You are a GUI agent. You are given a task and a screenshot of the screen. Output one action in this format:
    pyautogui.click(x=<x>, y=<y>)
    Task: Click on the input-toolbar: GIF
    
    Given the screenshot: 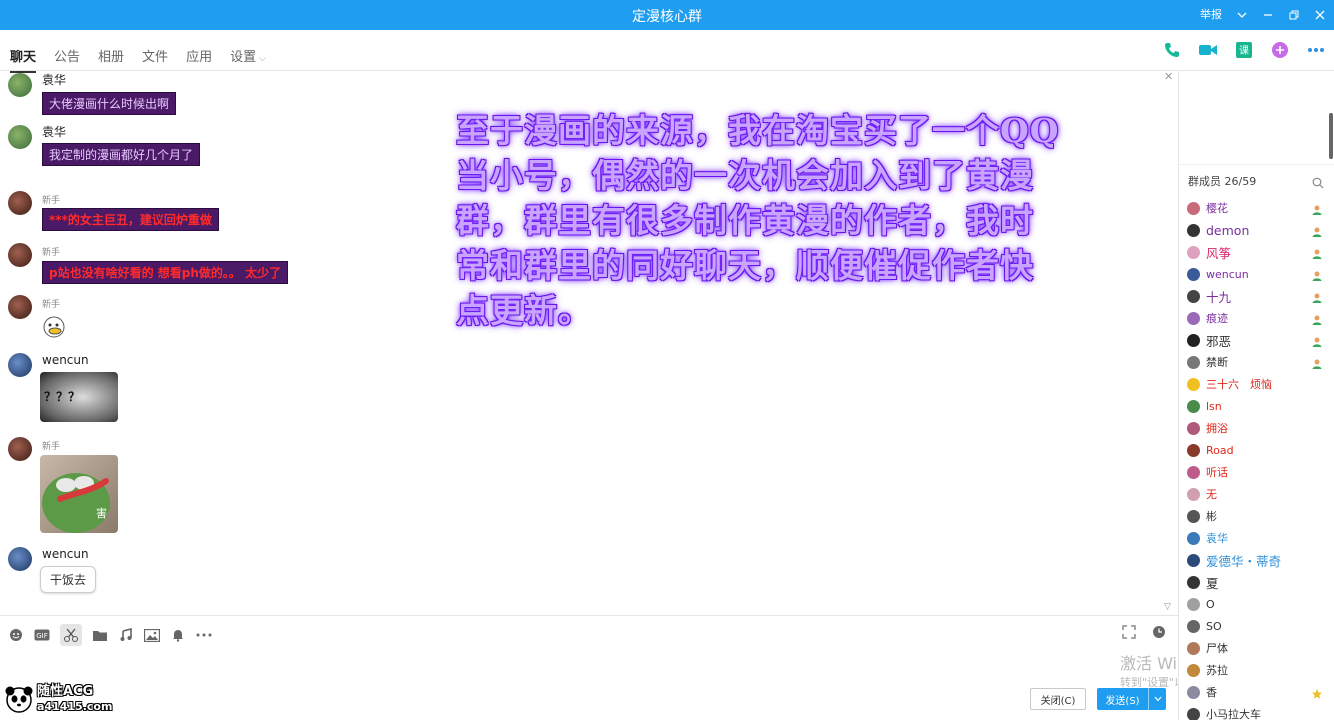 What is the action you would take?
    pyautogui.click(x=110, y=635)
    